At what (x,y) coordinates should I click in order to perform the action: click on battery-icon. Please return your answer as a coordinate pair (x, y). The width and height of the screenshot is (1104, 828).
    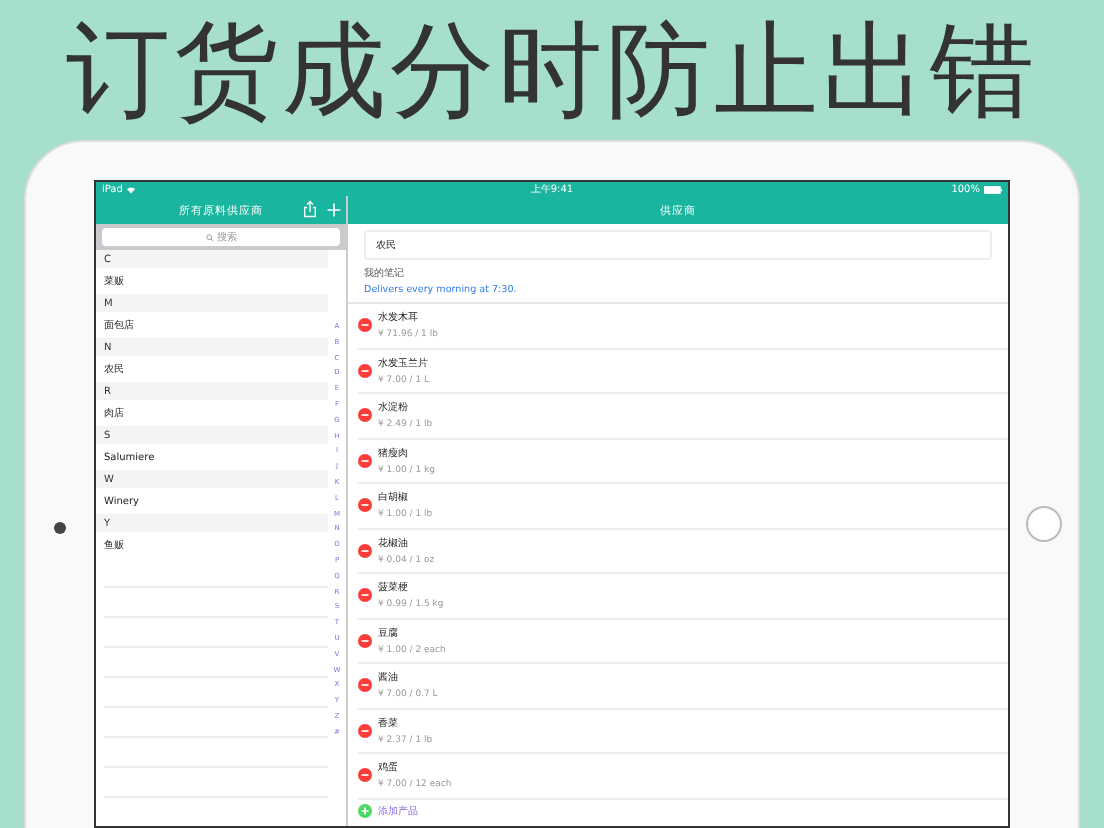
    Looking at the image, I should click on (992, 189).